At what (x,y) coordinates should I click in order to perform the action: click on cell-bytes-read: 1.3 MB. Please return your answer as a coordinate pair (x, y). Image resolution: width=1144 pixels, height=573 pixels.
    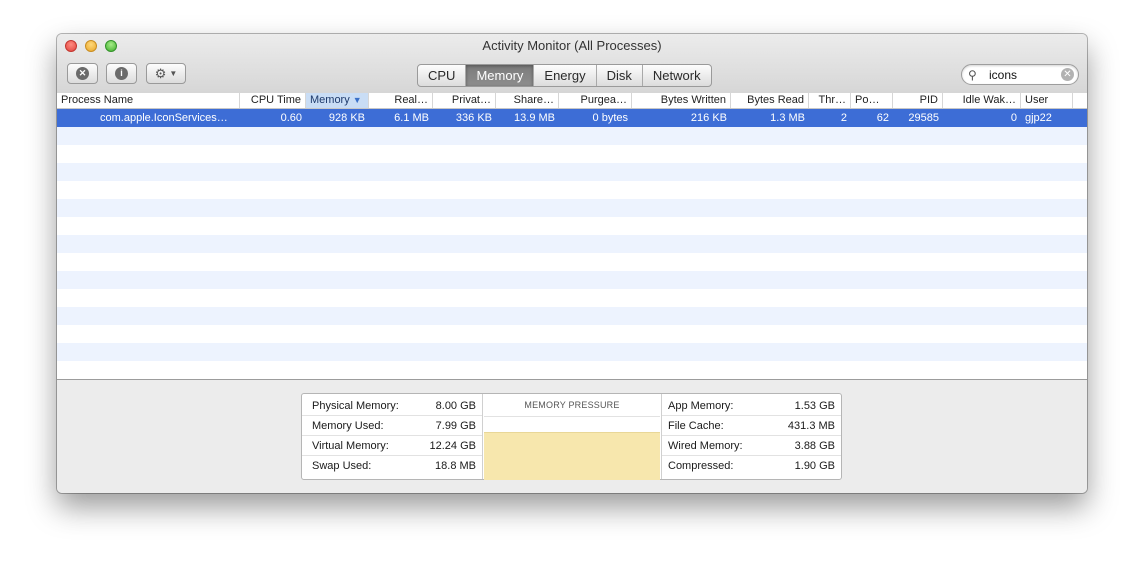
    Looking at the image, I should click on (787, 118).